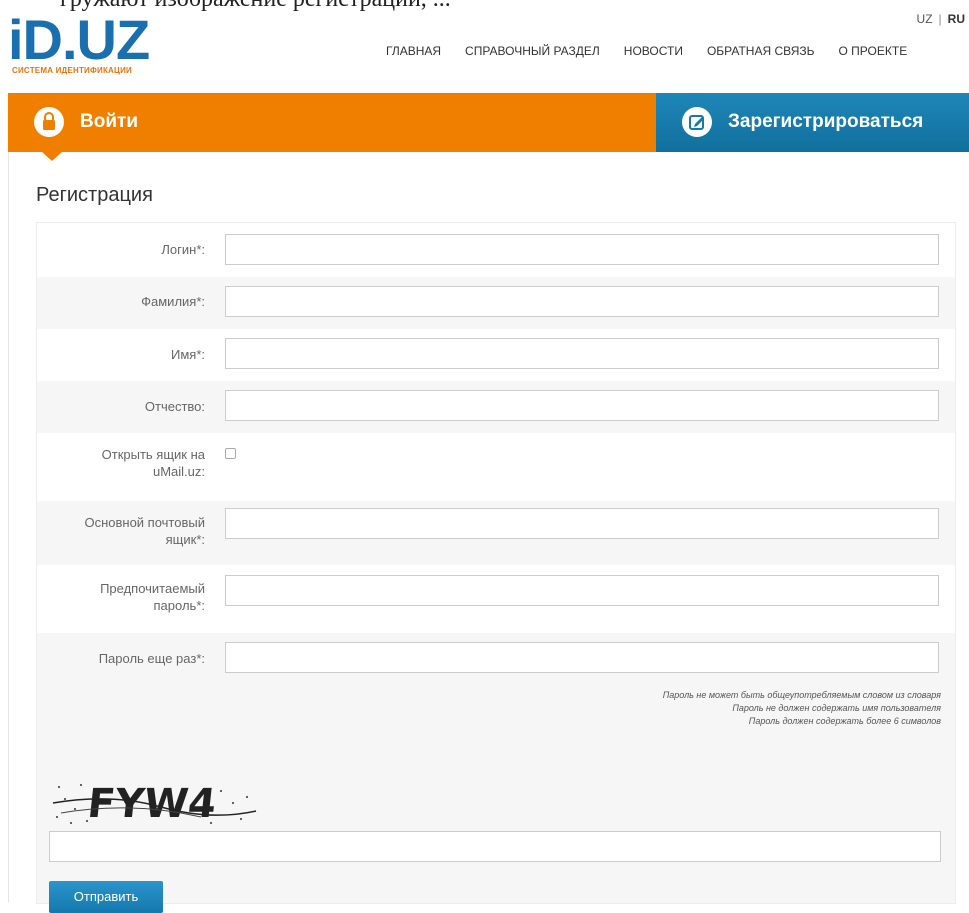  I want to click on row-password: Предпочитаемый пароль*:, so click(496, 599).